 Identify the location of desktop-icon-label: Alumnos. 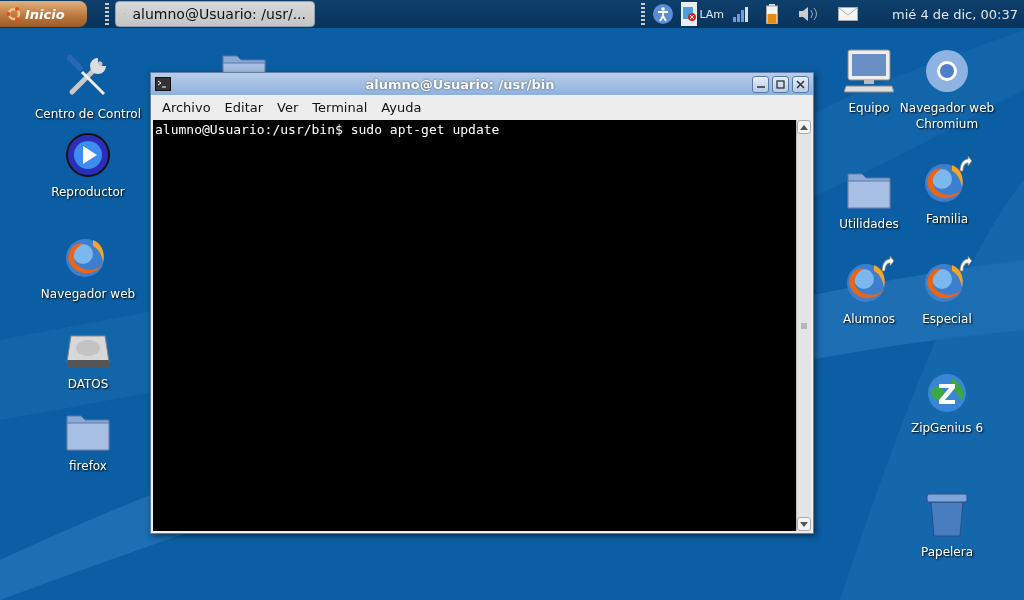
(868, 319).